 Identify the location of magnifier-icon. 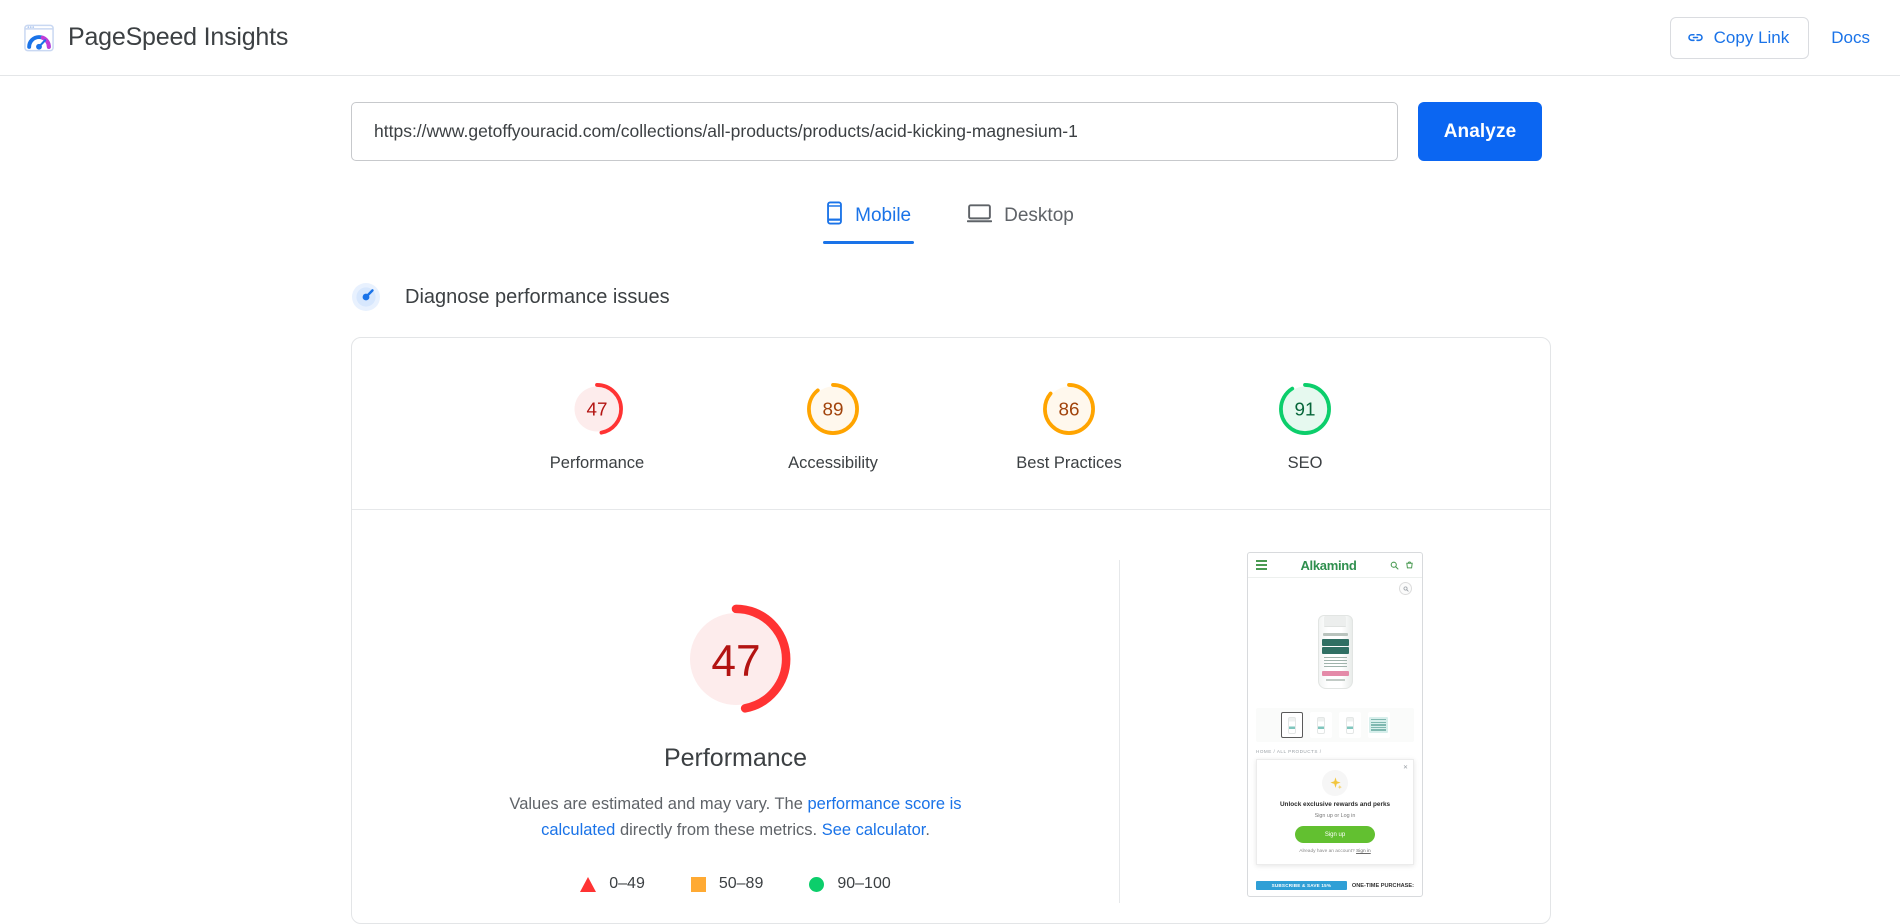
(1405, 588).